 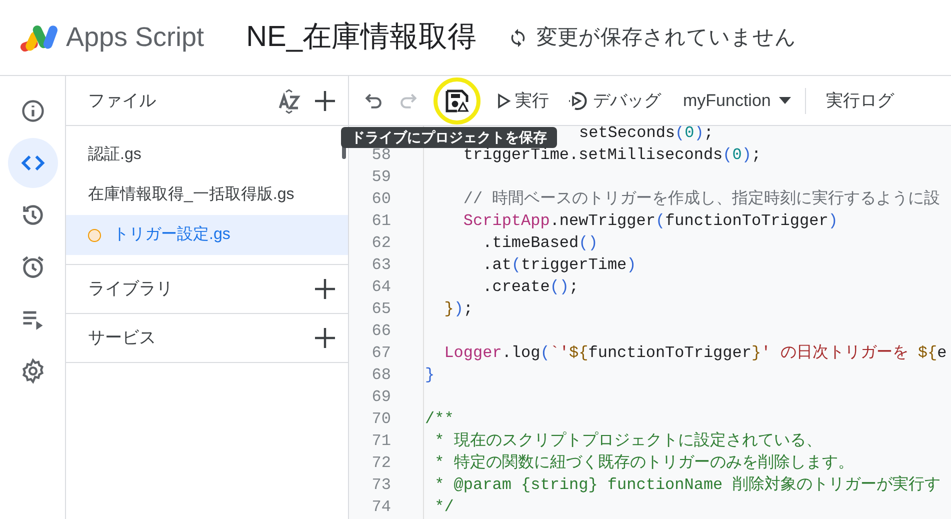 What do you see at coordinates (612, 155) in the screenshot?
I see `code-line: triggerTime.setMilliseconds(0);` at bounding box center [612, 155].